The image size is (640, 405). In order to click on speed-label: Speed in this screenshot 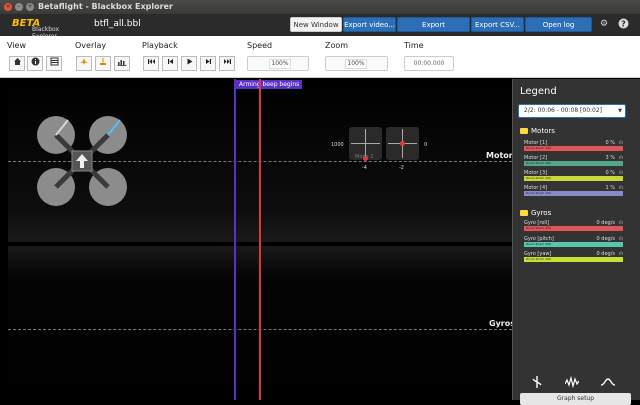, I will do `click(260, 45)`.